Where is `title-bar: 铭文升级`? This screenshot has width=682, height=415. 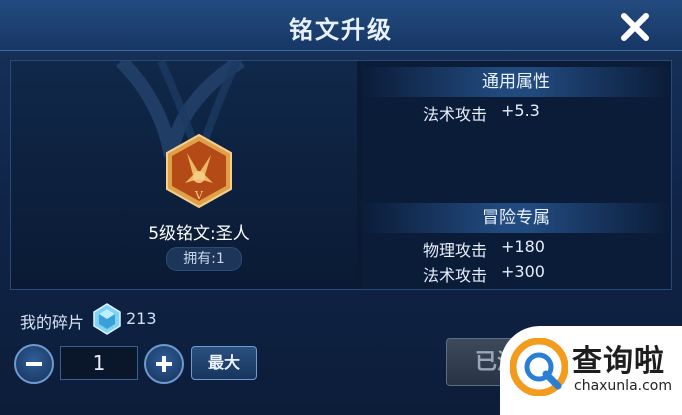 title-bar: 铭文升级 is located at coordinates (341, 25).